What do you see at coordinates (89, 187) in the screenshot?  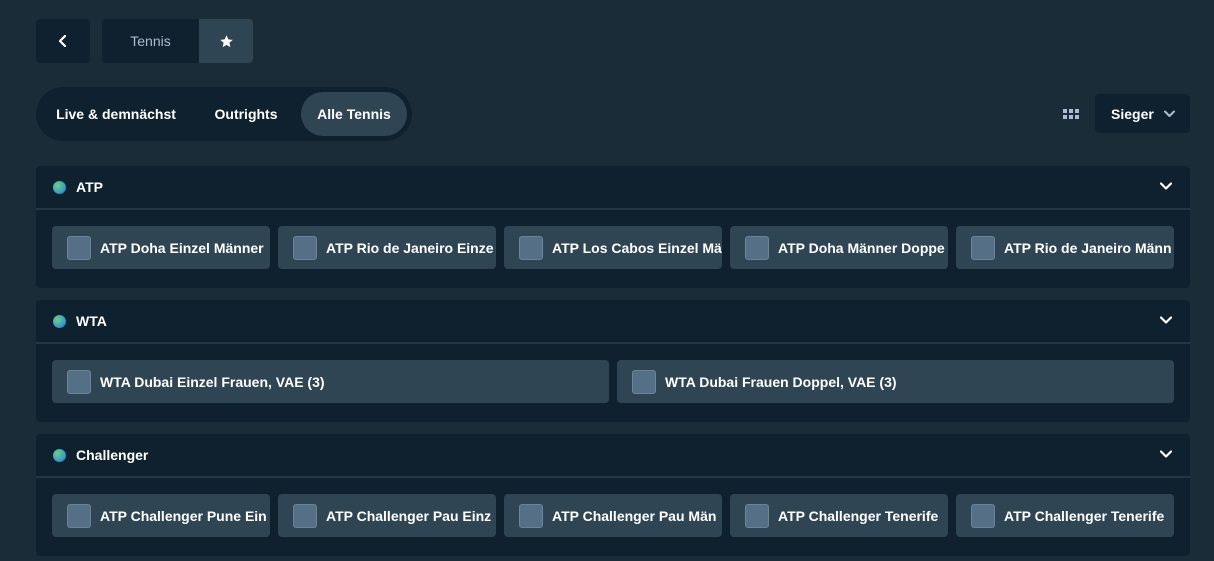 I see `section-title: ATP` at bounding box center [89, 187].